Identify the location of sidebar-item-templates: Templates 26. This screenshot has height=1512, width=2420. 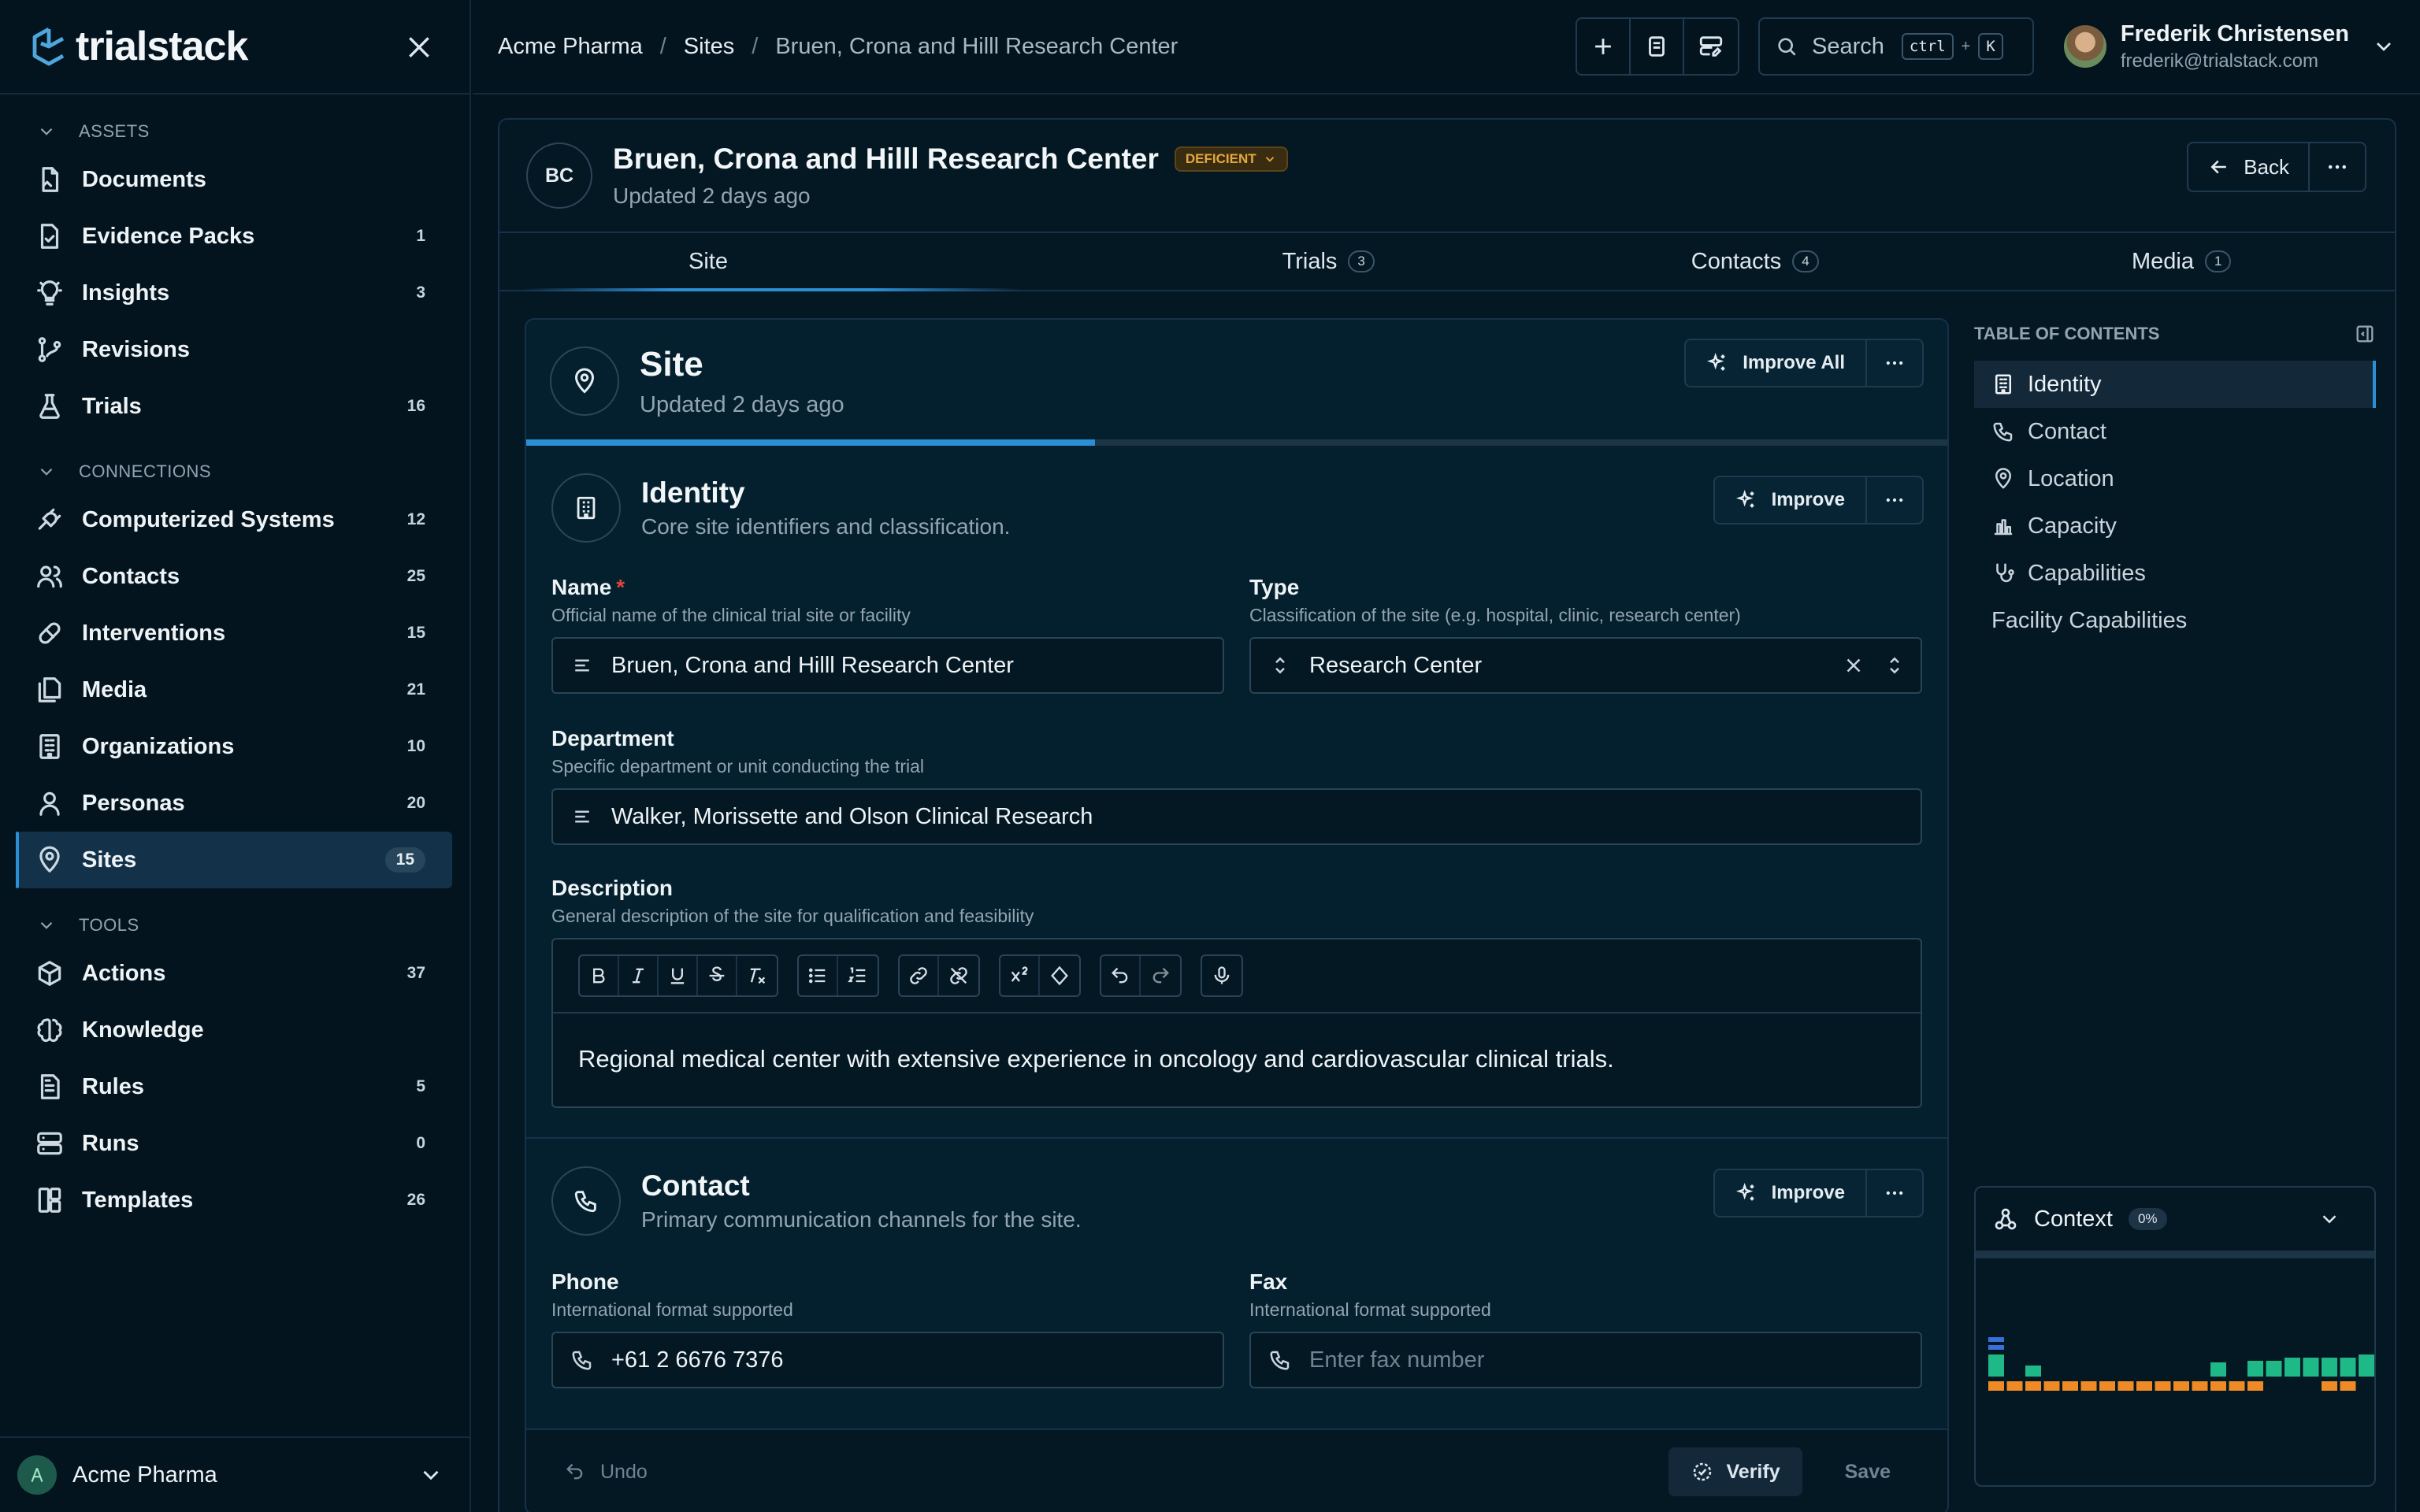
(234, 1200).